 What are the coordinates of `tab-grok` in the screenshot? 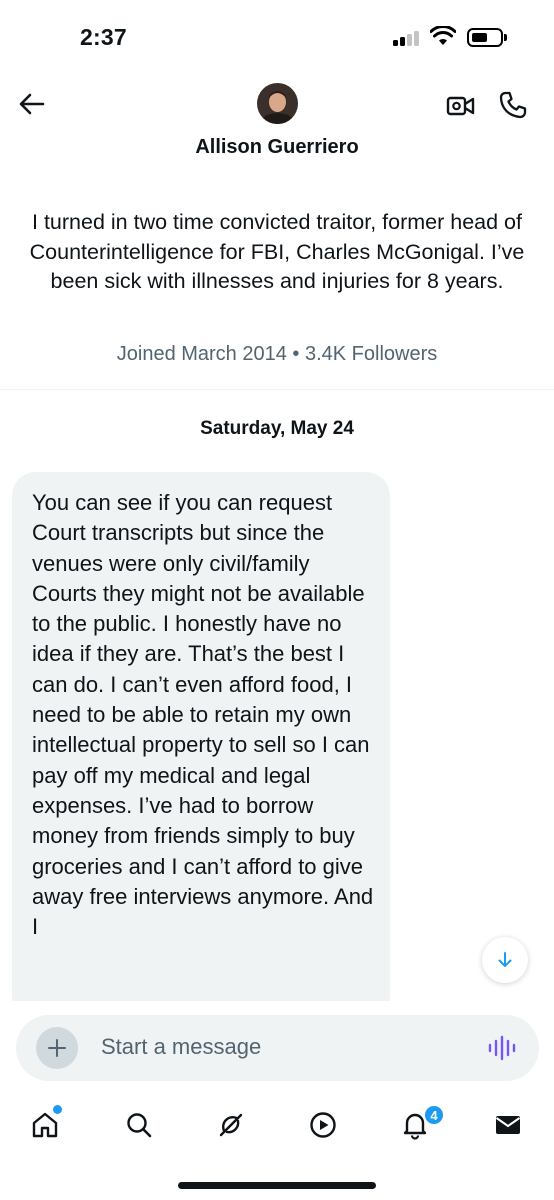 It's located at (231, 1125).